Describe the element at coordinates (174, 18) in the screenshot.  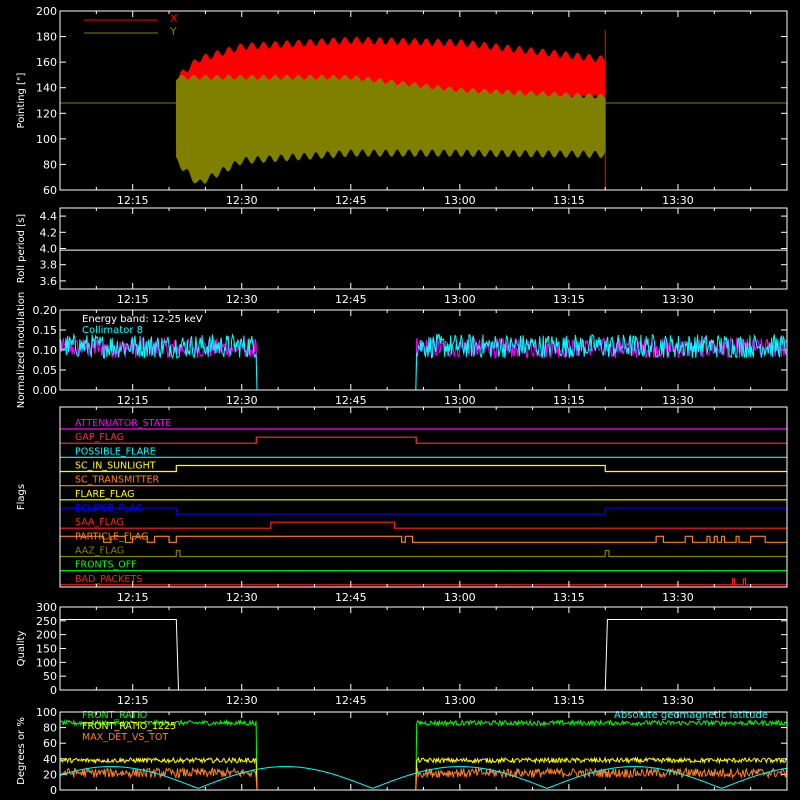
I see `legend-label-x: X` at that location.